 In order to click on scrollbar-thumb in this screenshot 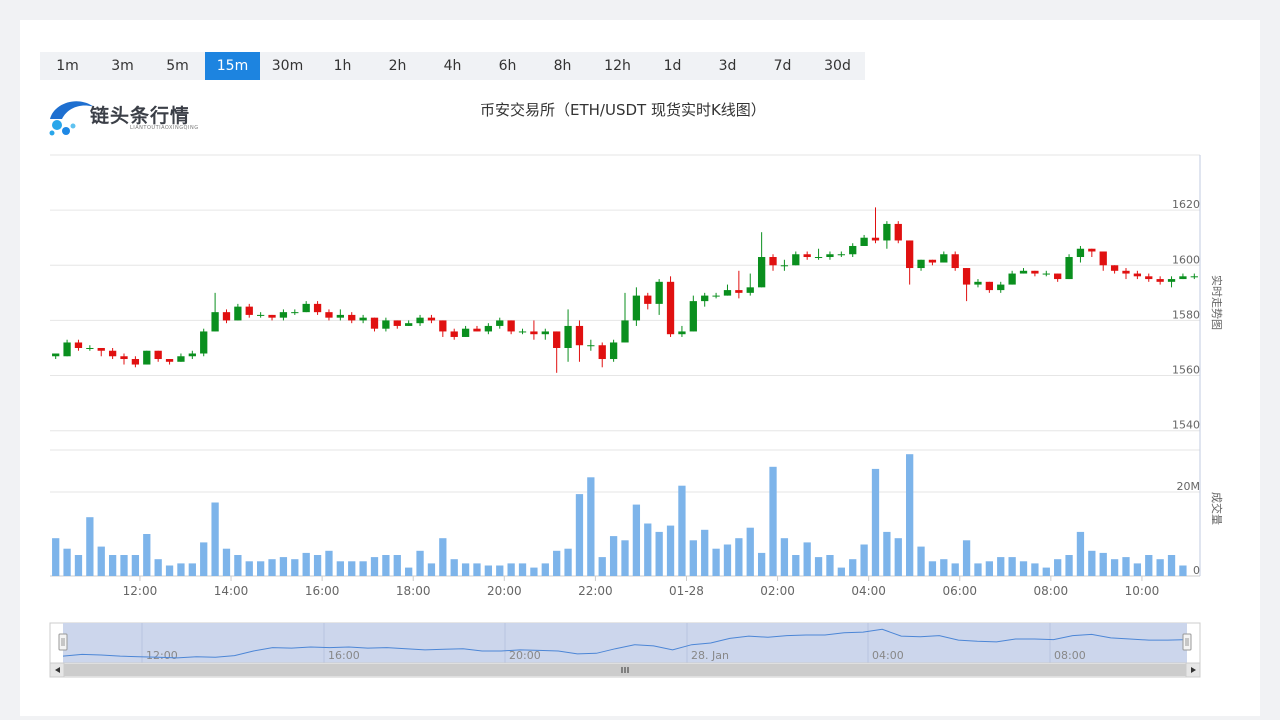, I will do `click(625, 670)`.